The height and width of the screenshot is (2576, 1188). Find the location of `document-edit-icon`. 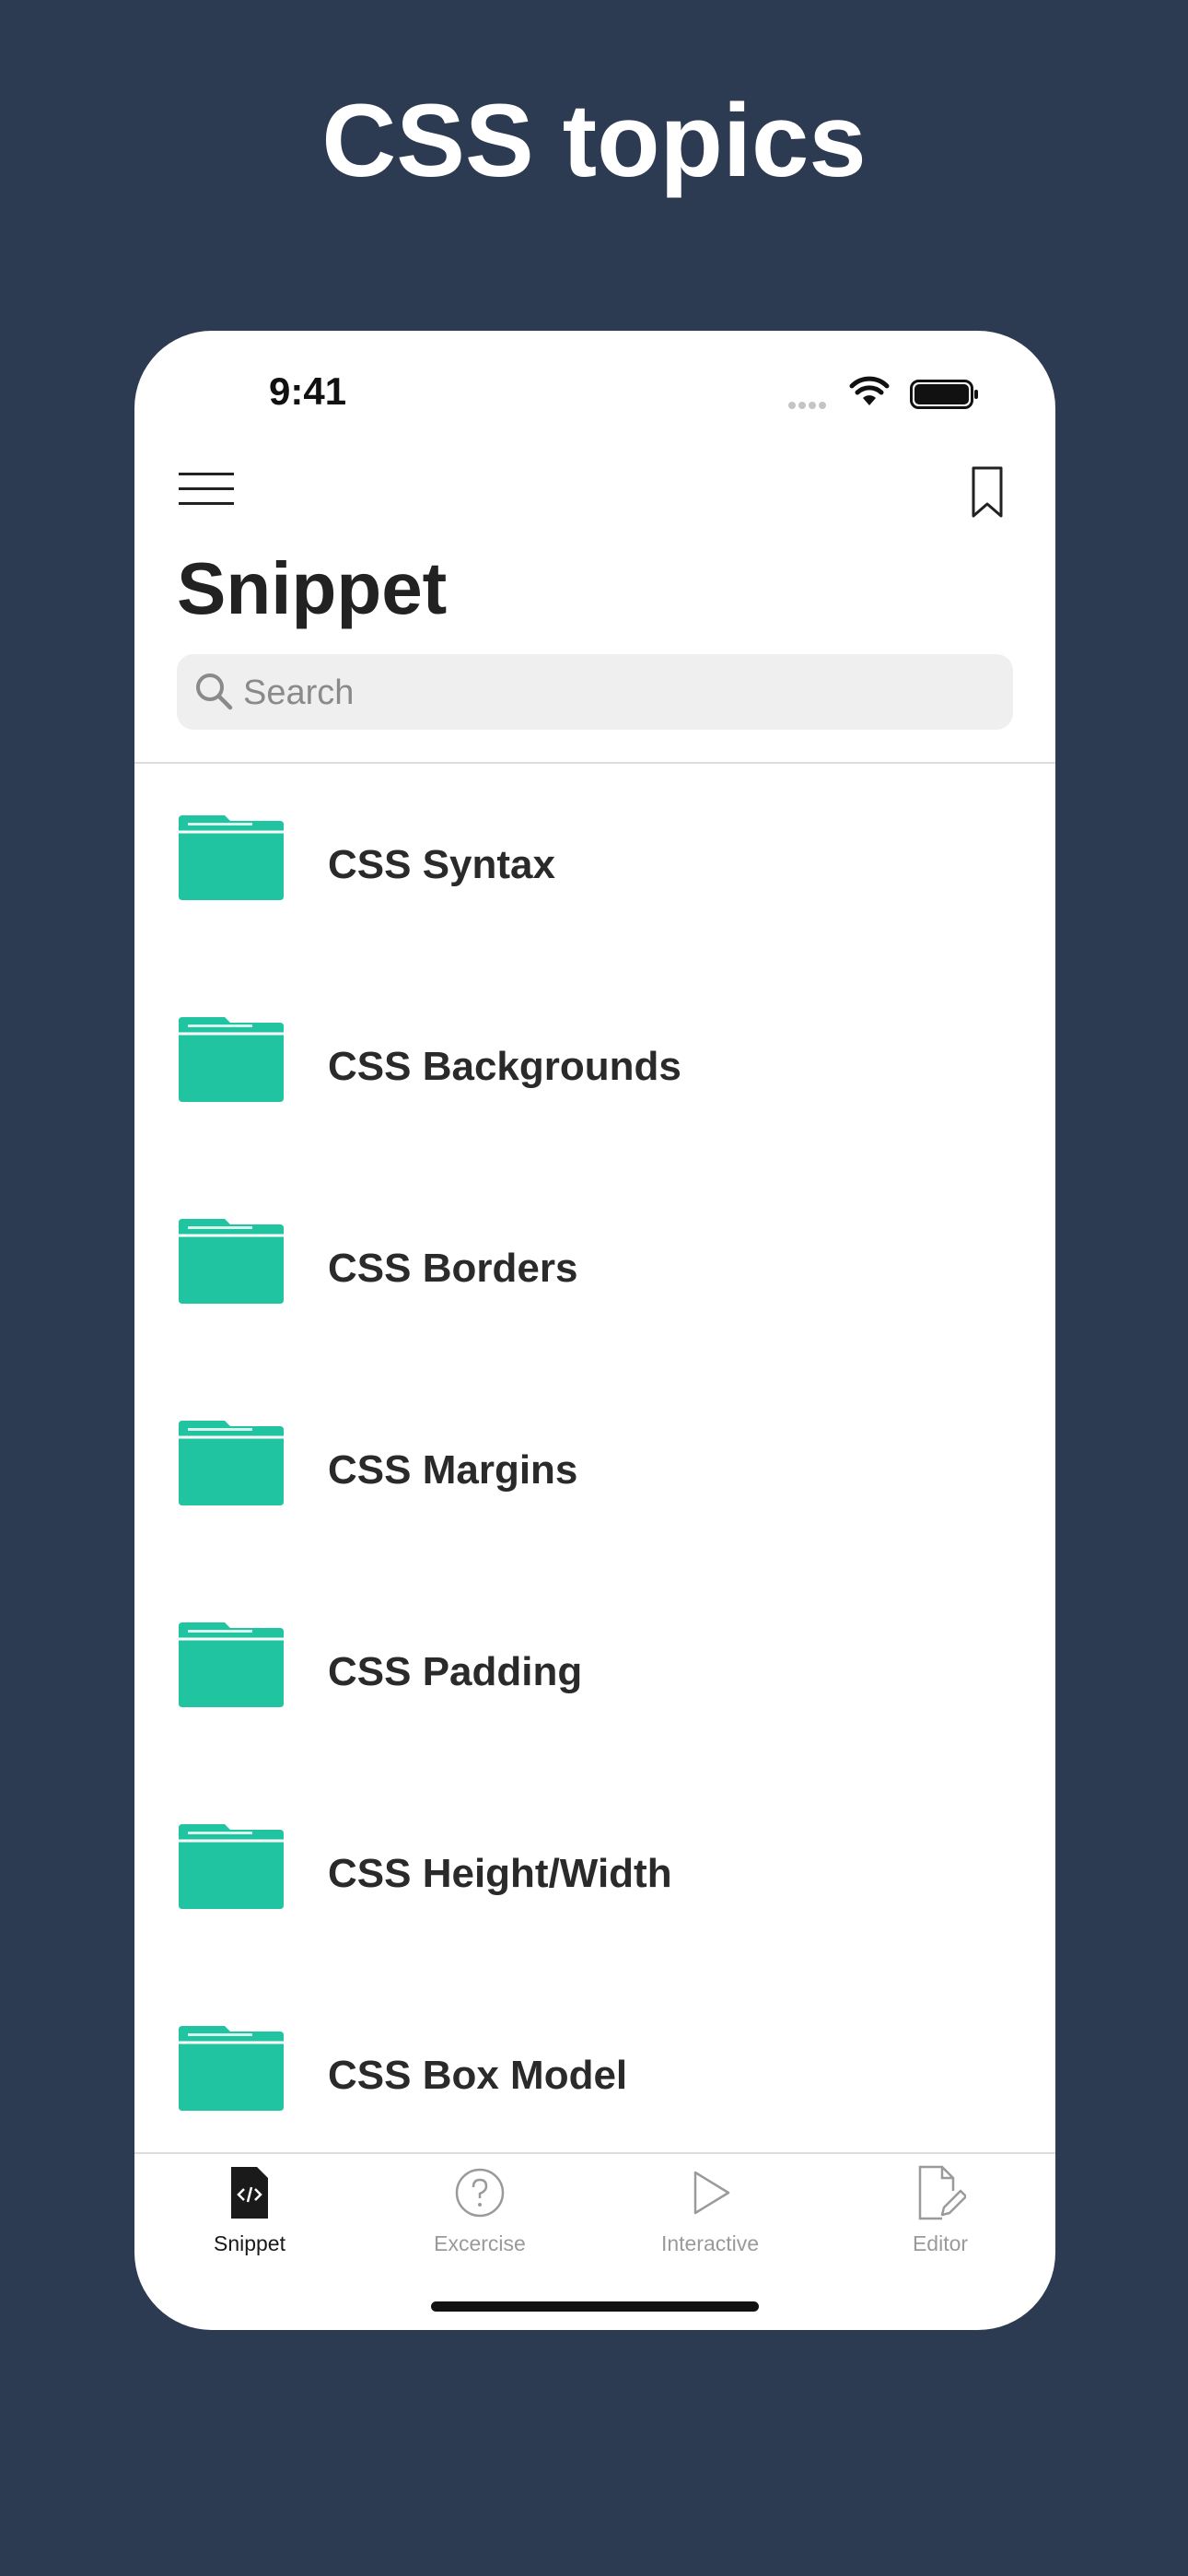

document-edit-icon is located at coordinates (942, 2192).